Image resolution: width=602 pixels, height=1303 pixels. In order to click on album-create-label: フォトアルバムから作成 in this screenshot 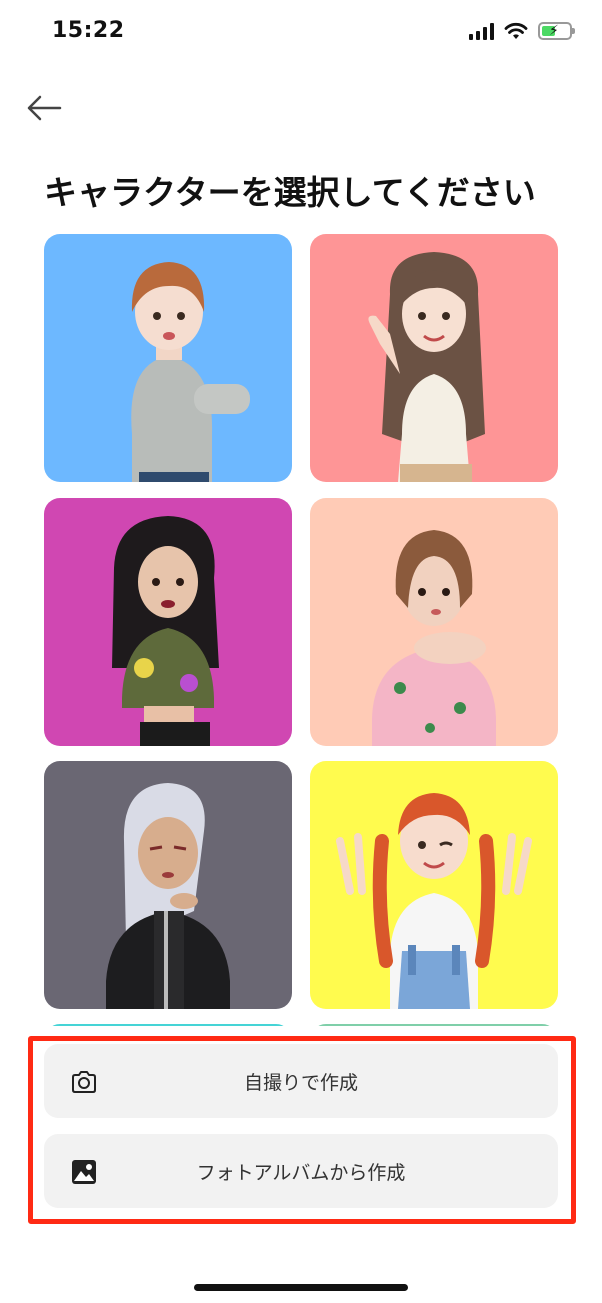, I will do `click(301, 1172)`.